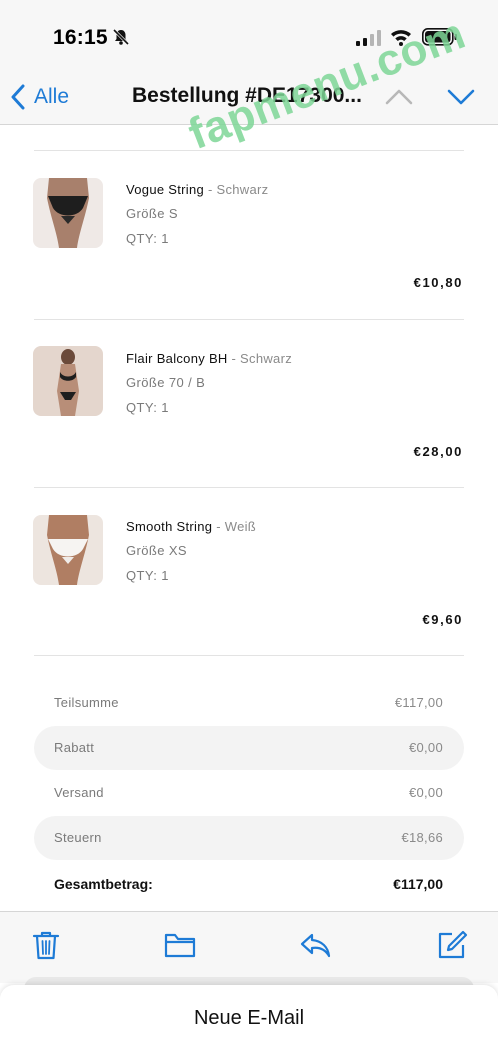 Image resolution: width=498 pixels, height=1043 pixels. Describe the element at coordinates (438, 451) in the screenshot. I see `item-price: €28,00` at that location.